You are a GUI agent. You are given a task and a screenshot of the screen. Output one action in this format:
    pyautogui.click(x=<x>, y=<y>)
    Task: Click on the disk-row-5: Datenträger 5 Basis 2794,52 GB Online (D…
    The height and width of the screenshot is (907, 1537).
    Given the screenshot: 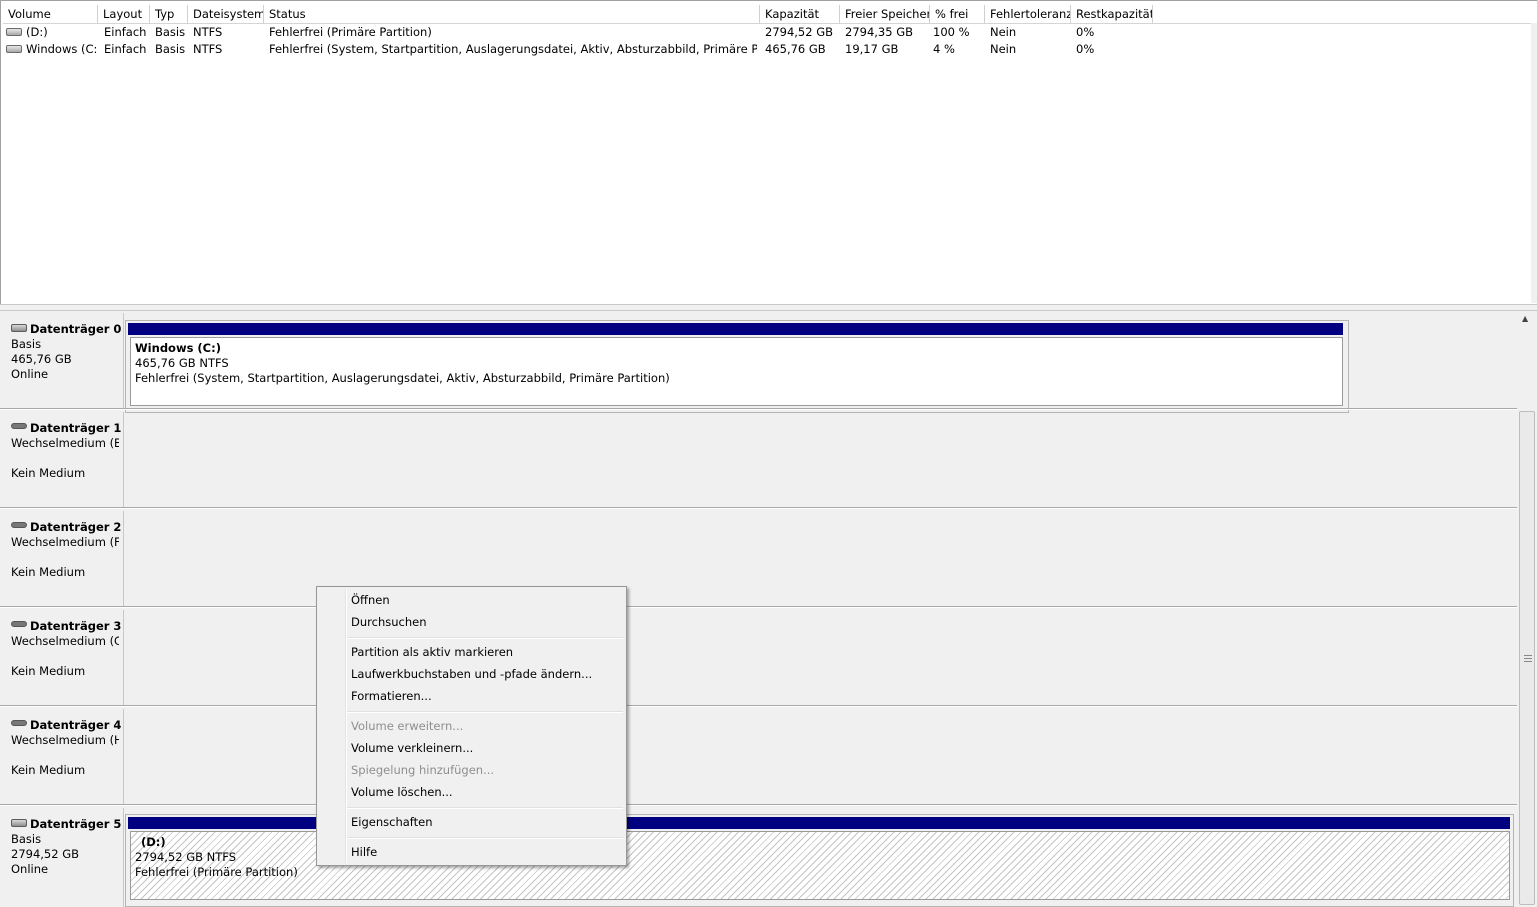 What is the action you would take?
    pyautogui.click(x=758, y=856)
    